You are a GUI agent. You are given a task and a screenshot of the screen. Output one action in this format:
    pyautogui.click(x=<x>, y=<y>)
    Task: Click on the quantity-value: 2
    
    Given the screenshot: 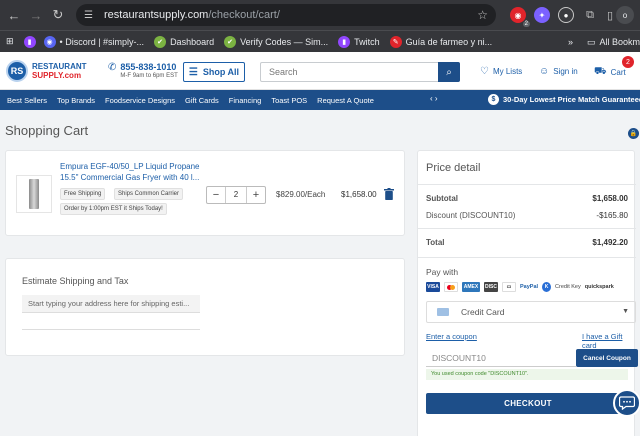 What is the action you would take?
    pyautogui.click(x=236, y=195)
    